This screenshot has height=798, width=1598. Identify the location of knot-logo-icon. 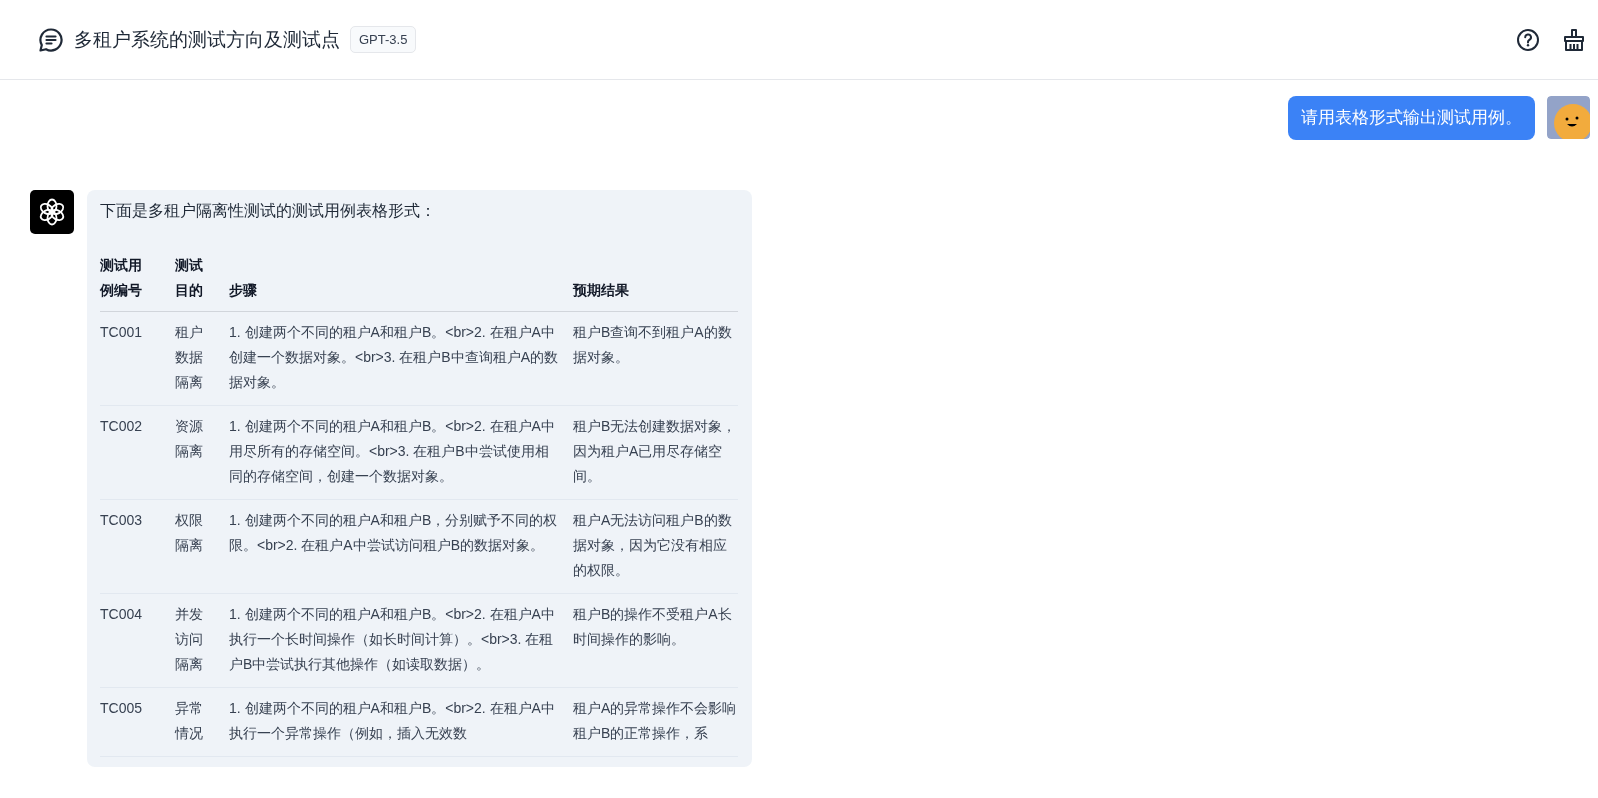
(52, 212).